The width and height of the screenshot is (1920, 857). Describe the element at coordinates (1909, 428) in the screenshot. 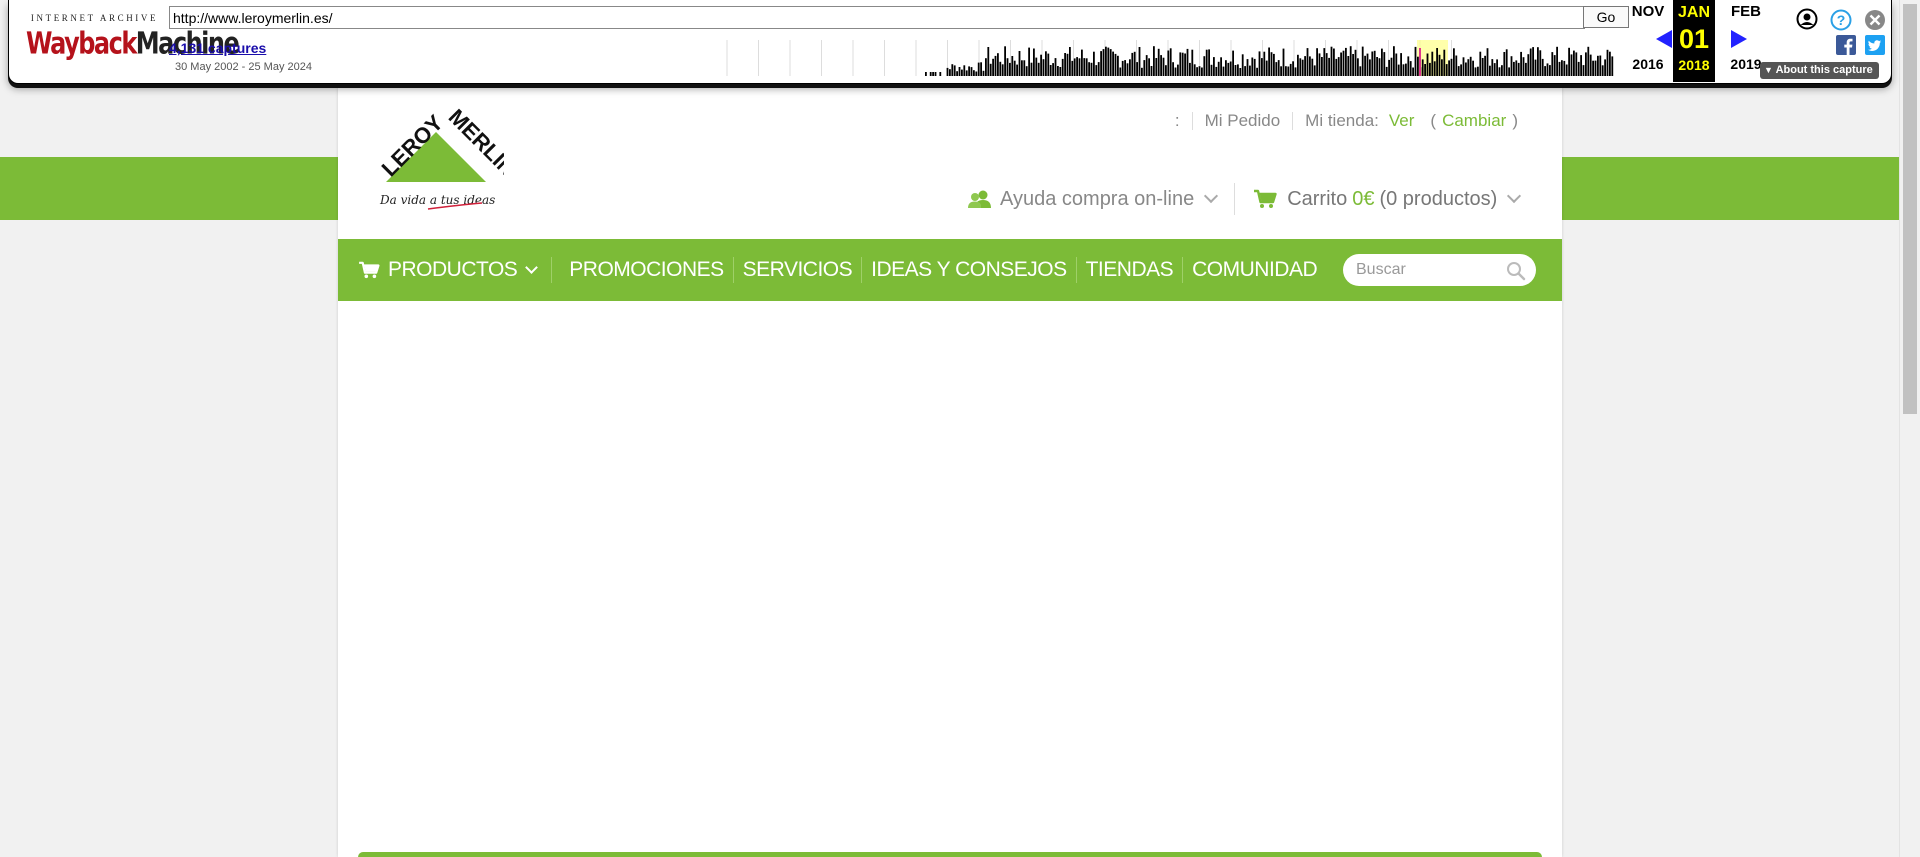

I see `page-scrollbar` at that location.